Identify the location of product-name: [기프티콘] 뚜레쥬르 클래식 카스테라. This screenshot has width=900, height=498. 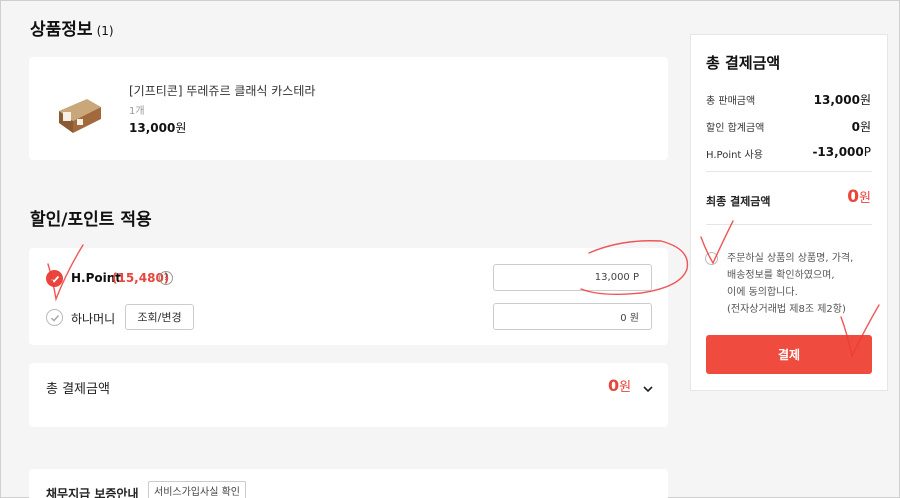
(222, 91).